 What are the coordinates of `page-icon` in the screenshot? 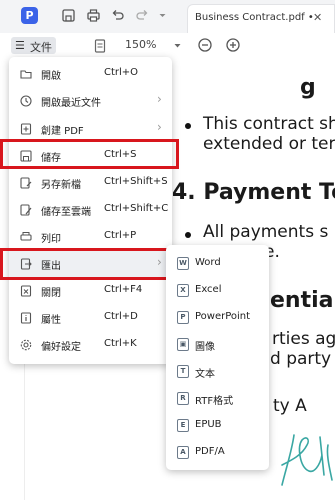 It's located at (100, 46).